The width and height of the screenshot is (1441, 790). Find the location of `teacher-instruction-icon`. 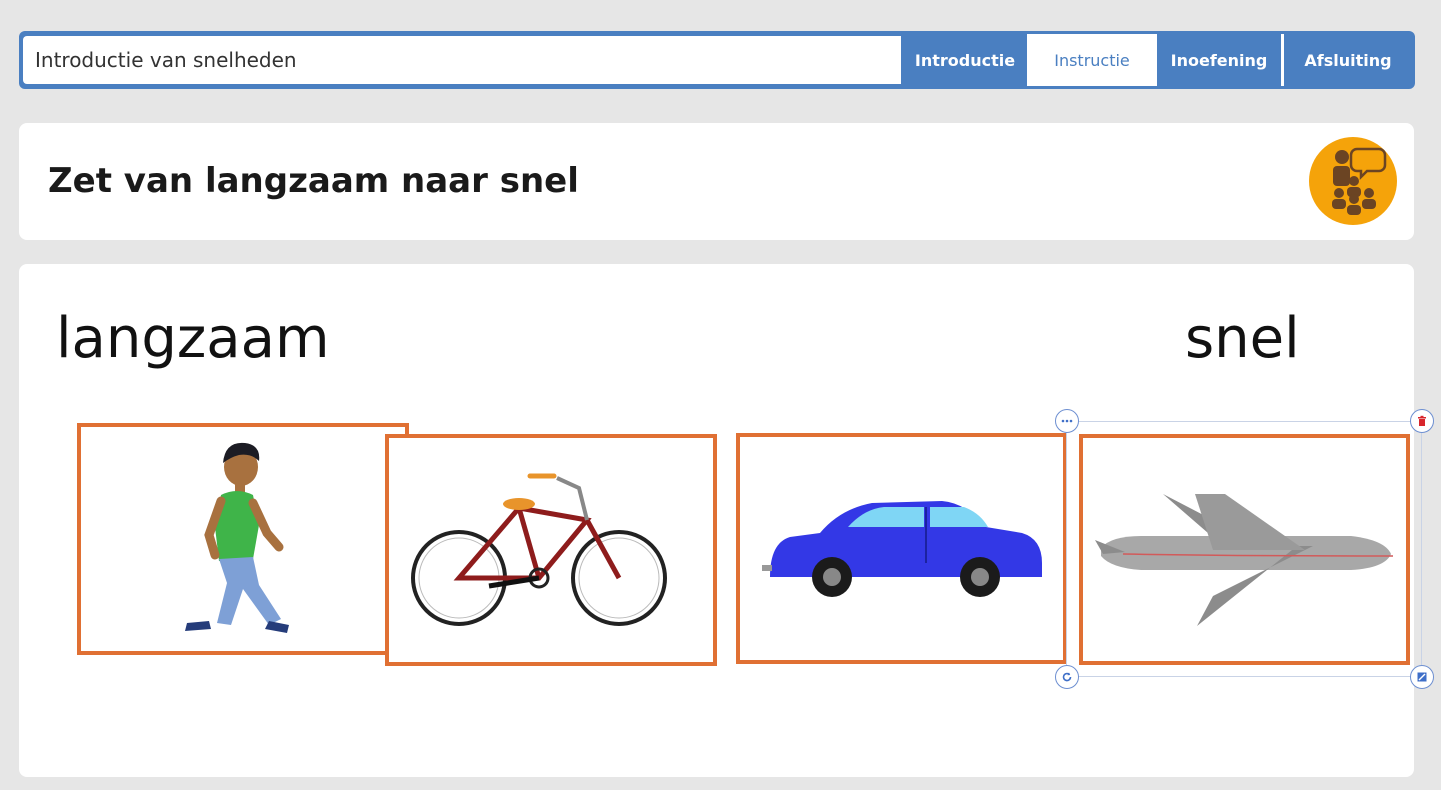

teacher-instruction-icon is located at coordinates (1353, 181).